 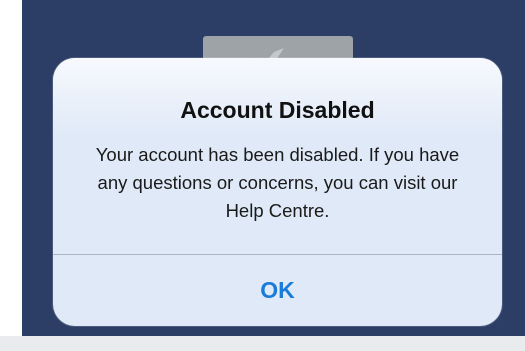 I want to click on bottom-strip, so click(x=262, y=343).